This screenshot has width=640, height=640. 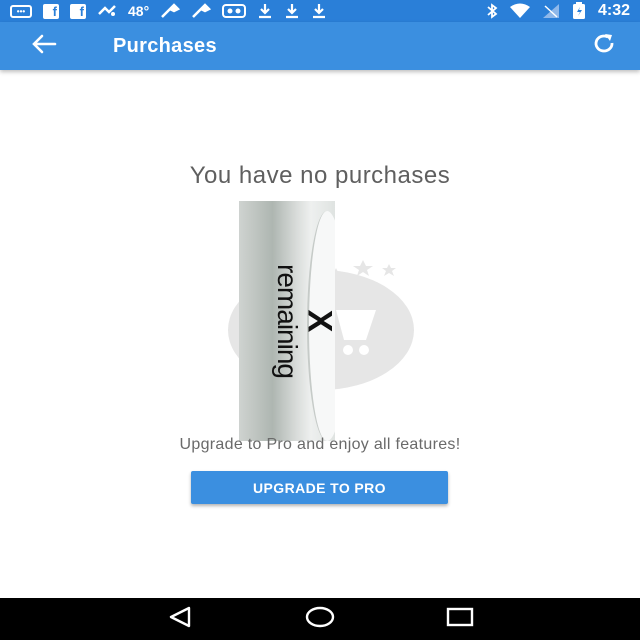 What do you see at coordinates (320, 46) in the screenshot?
I see `app-bar: Purchases` at bounding box center [320, 46].